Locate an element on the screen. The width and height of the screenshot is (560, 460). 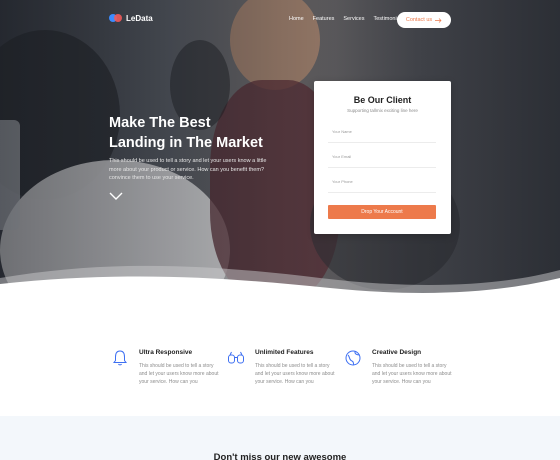
feature-title: Creative Design is located at coordinates (397, 352).